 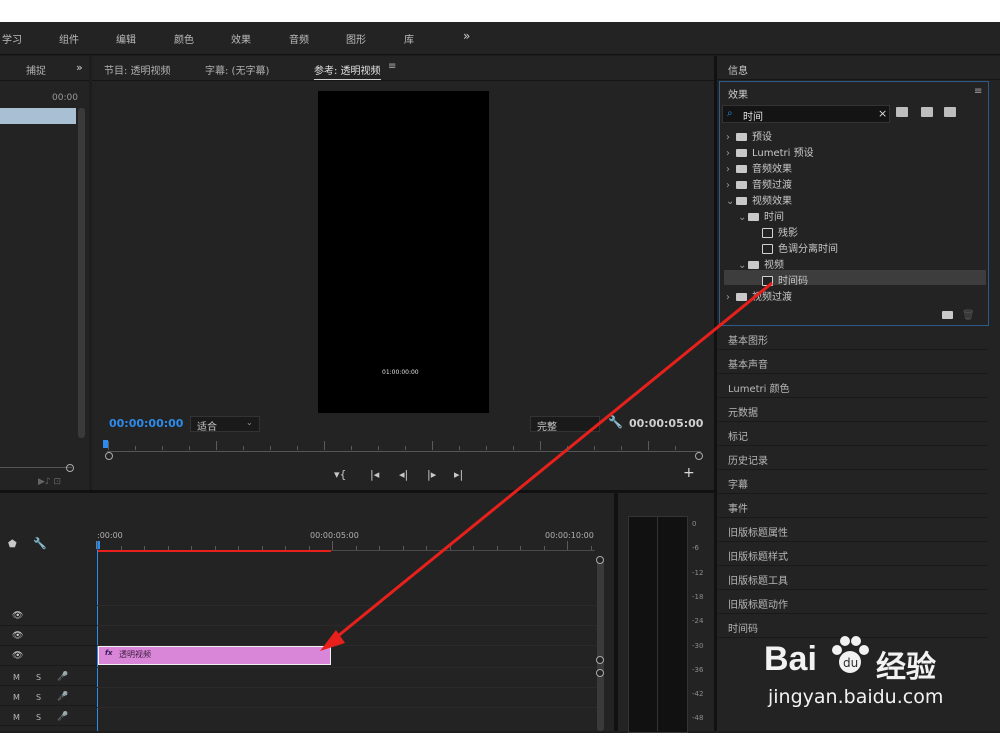 What do you see at coordinates (856, 697) in the screenshot?
I see `watermark-url: jingyan.baidu.com` at bounding box center [856, 697].